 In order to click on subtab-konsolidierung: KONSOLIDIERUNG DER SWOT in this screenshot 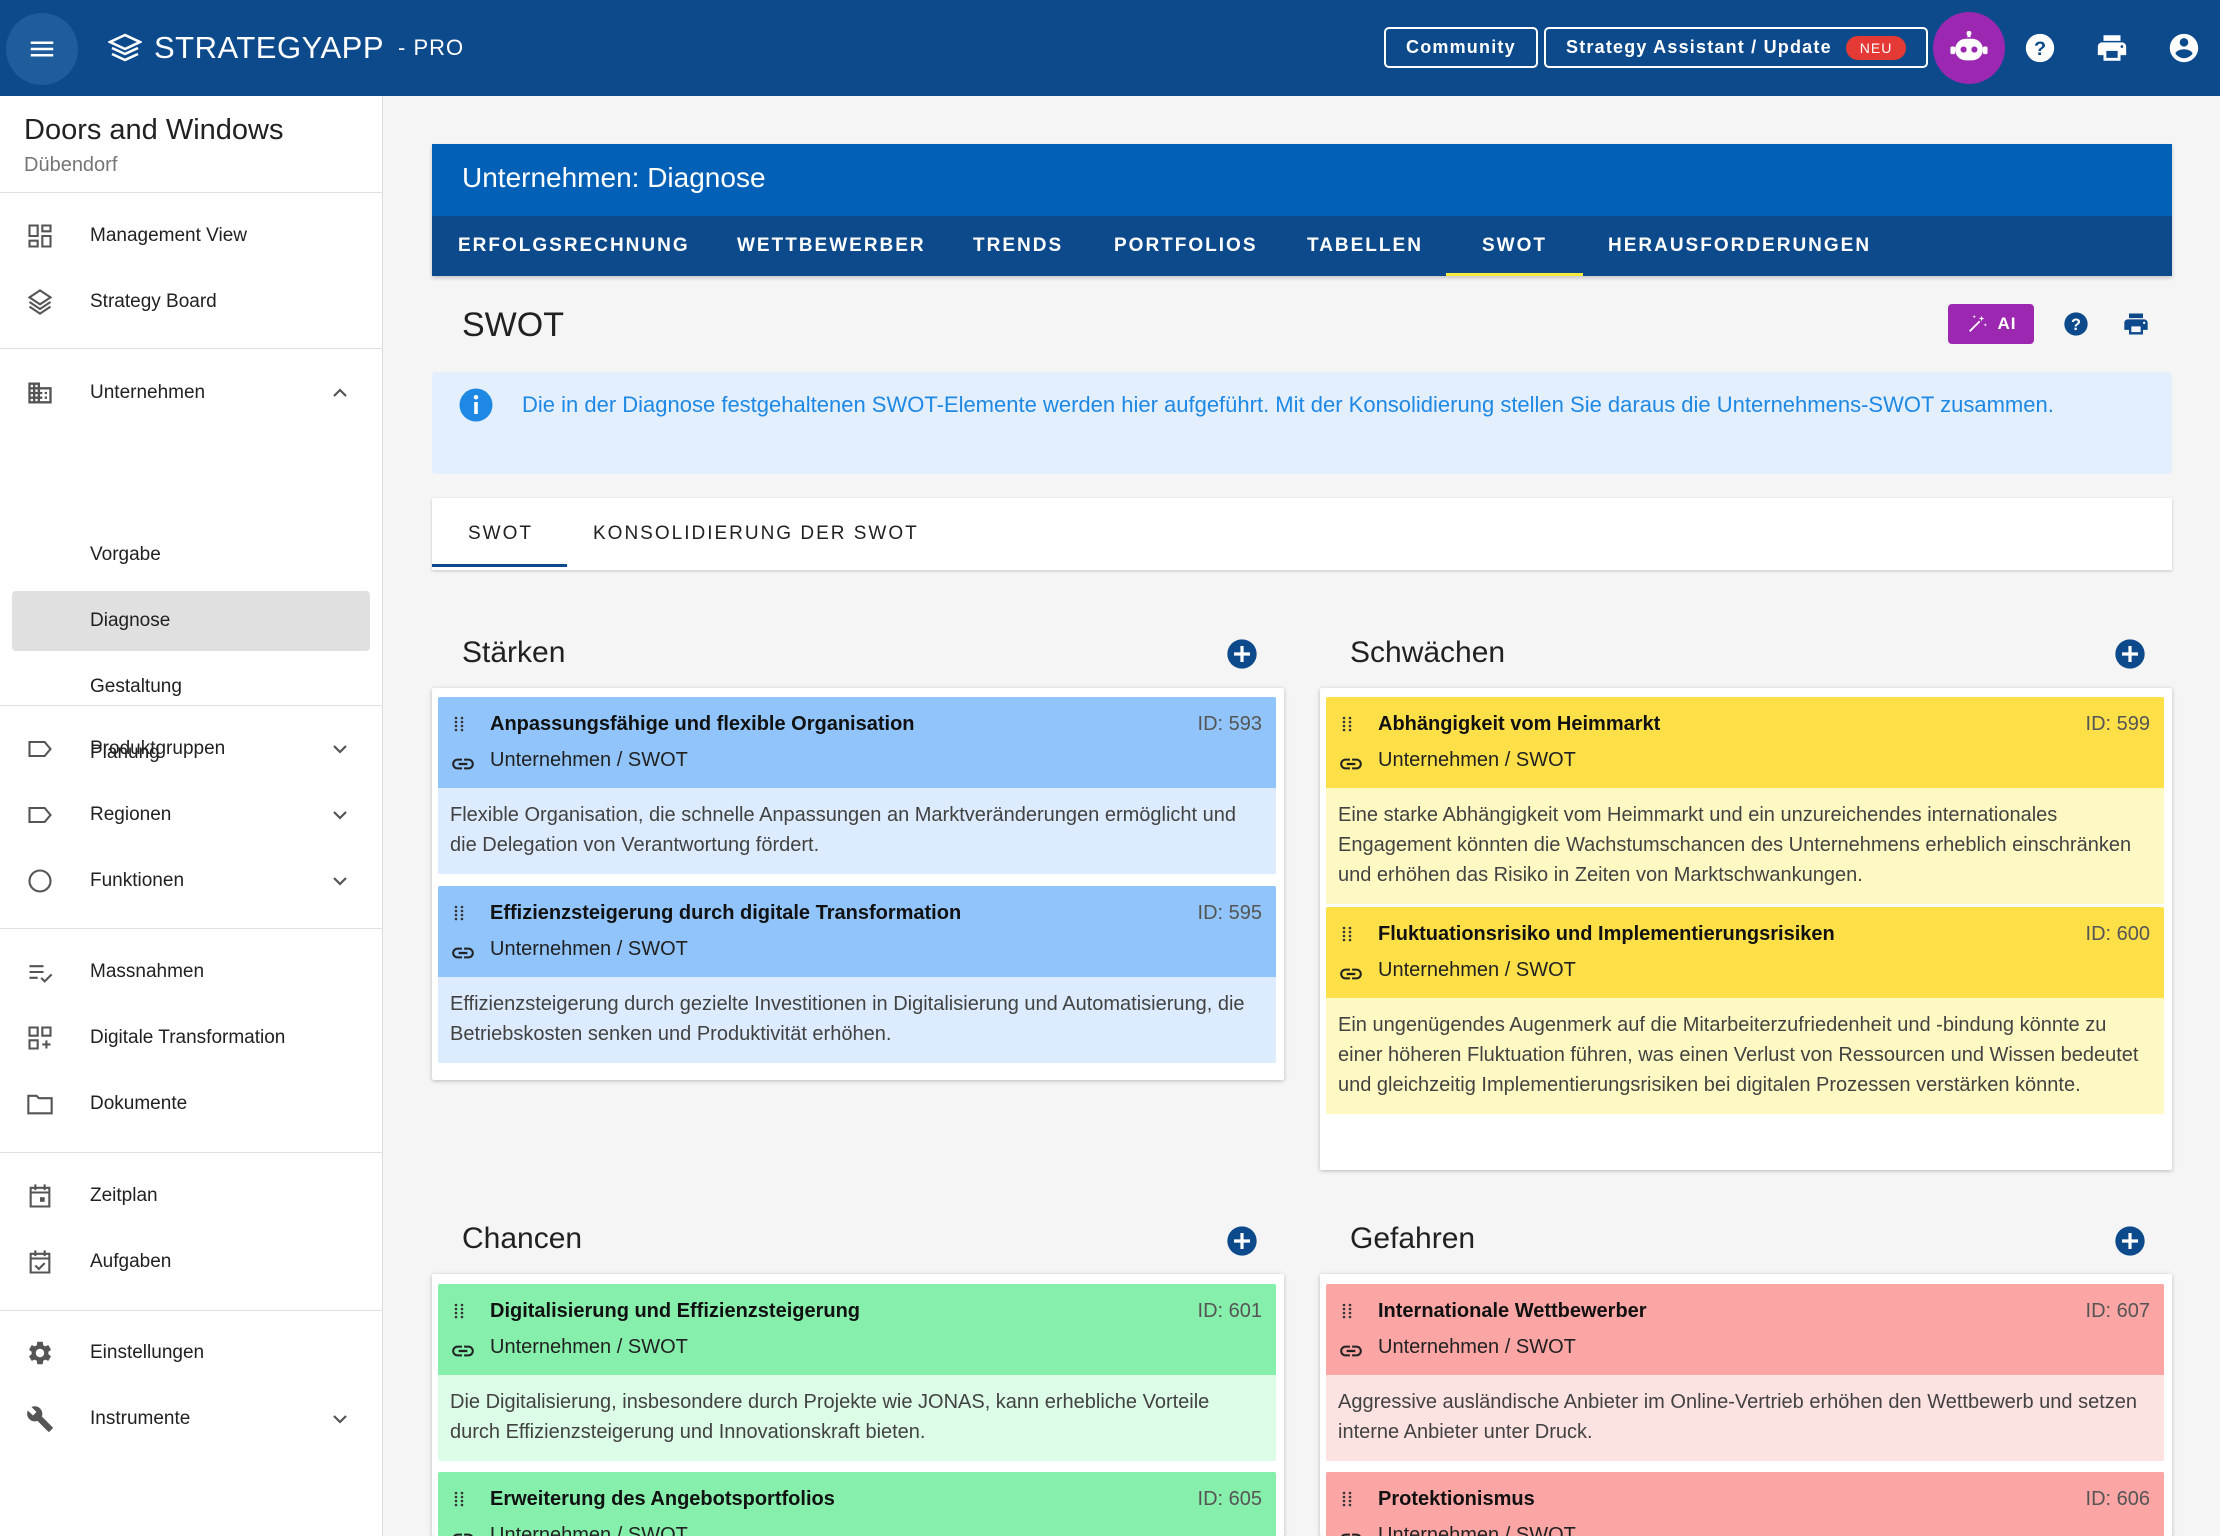, I will do `click(756, 534)`.